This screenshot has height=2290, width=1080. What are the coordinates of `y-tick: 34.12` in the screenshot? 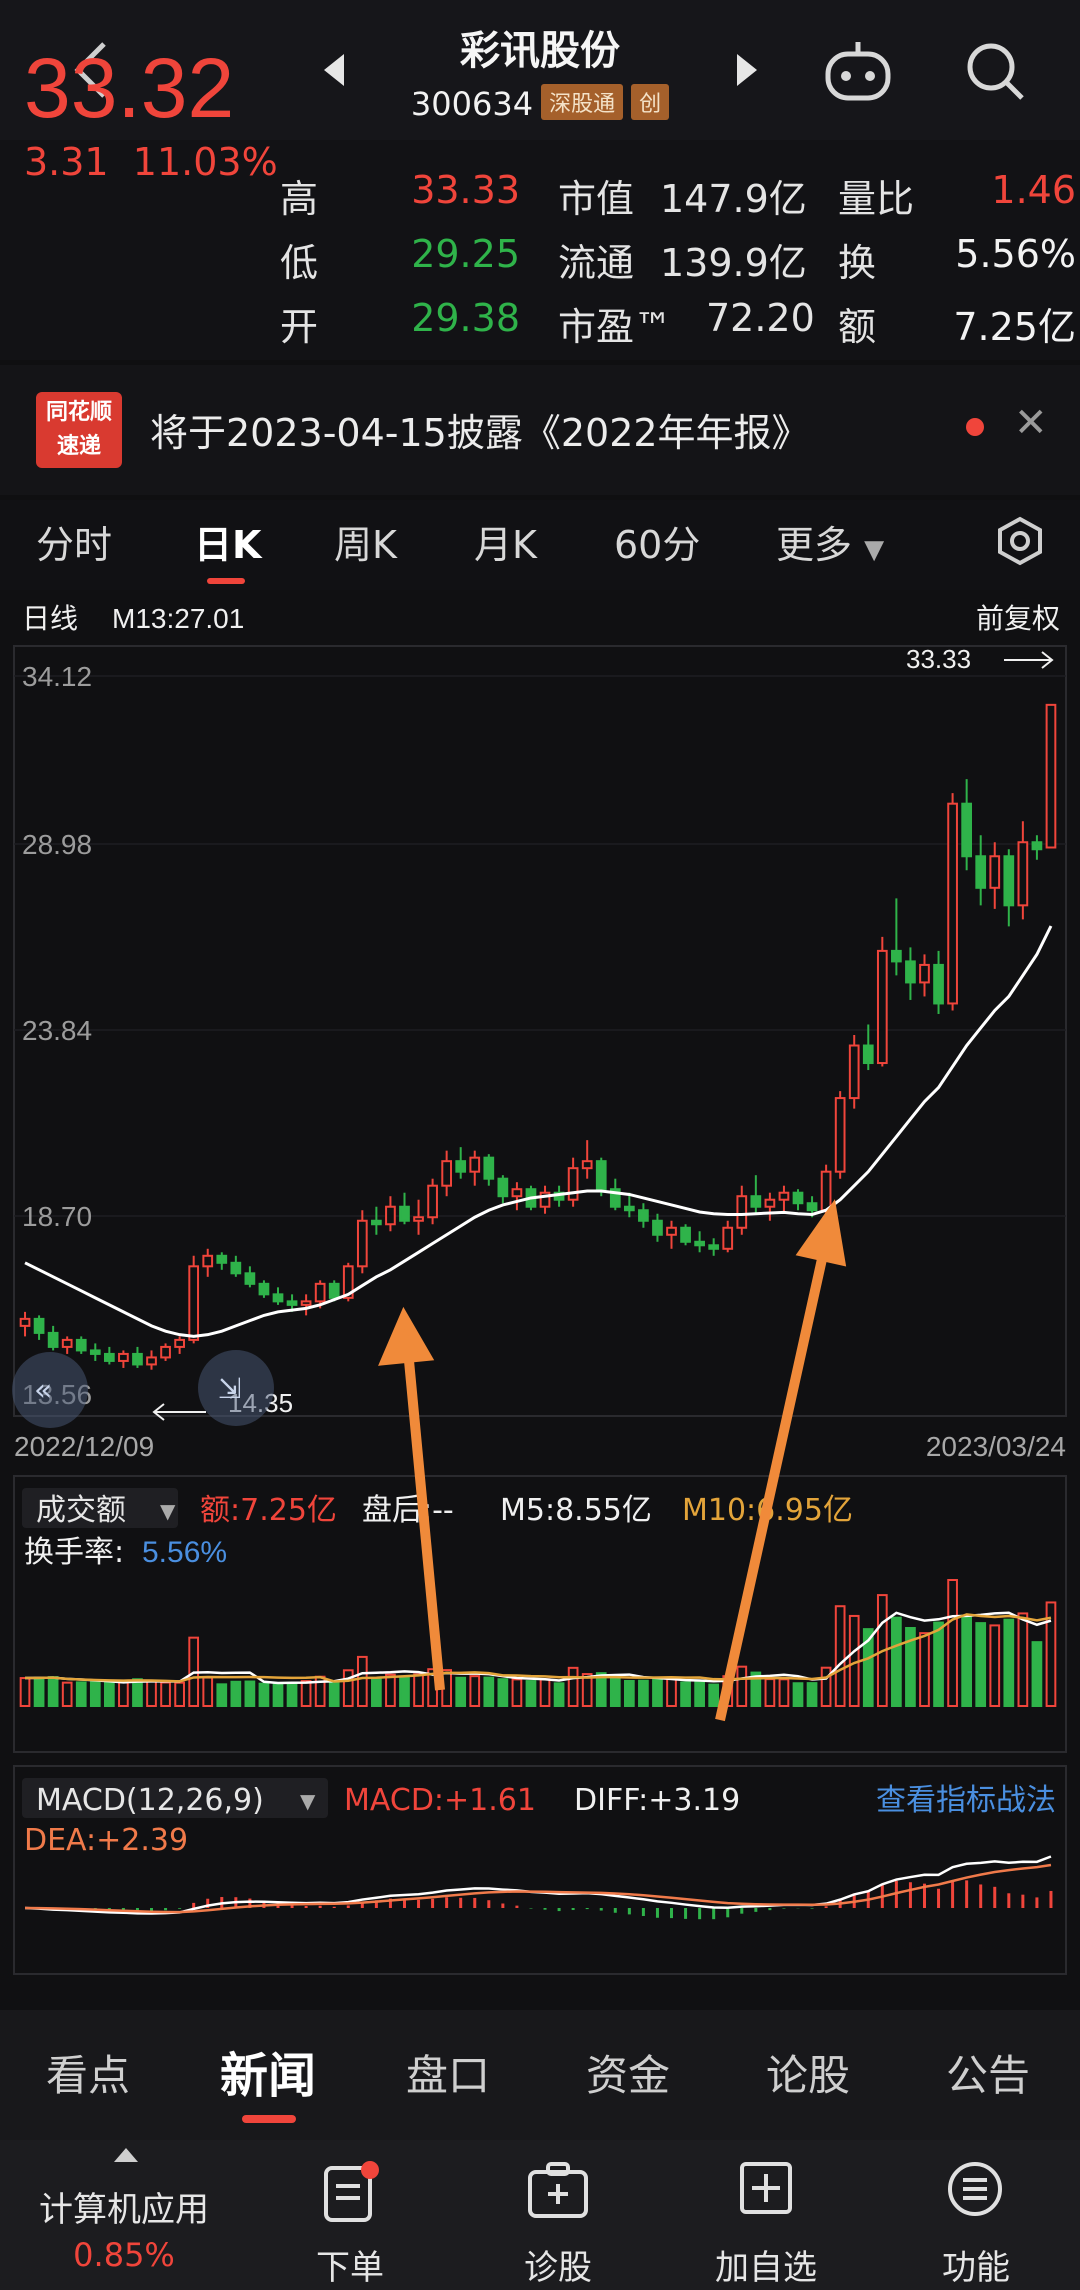 It's located at (57, 676).